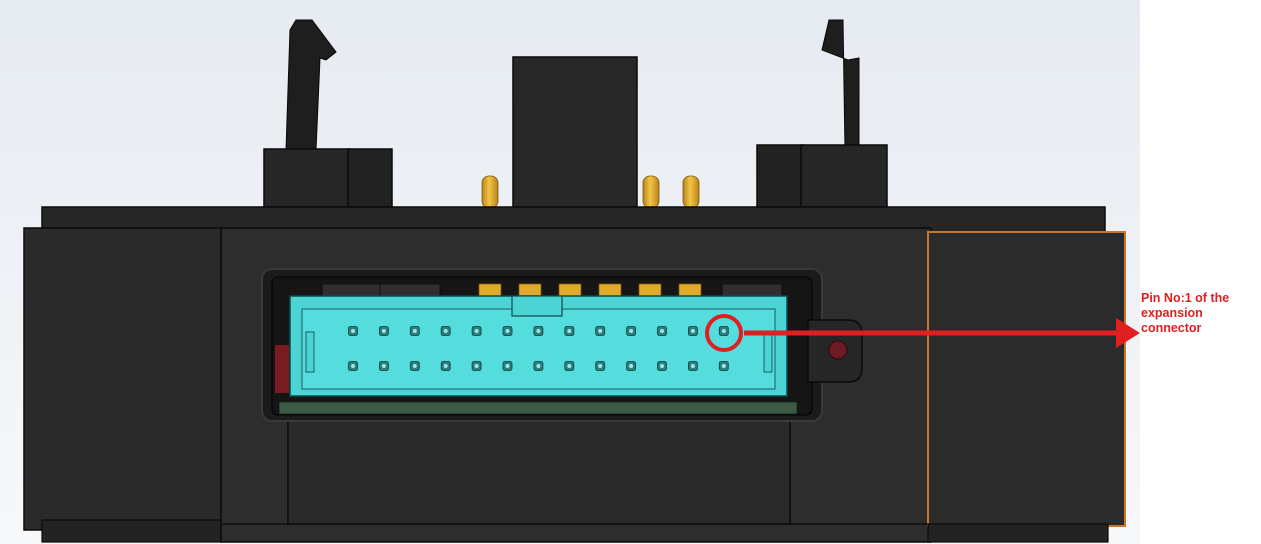 This screenshot has height=544, width=1261. What do you see at coordinates (1172, 313) in the screenshot?
I see `callout-line-2: expansion` at bounding box center [1172, 313].